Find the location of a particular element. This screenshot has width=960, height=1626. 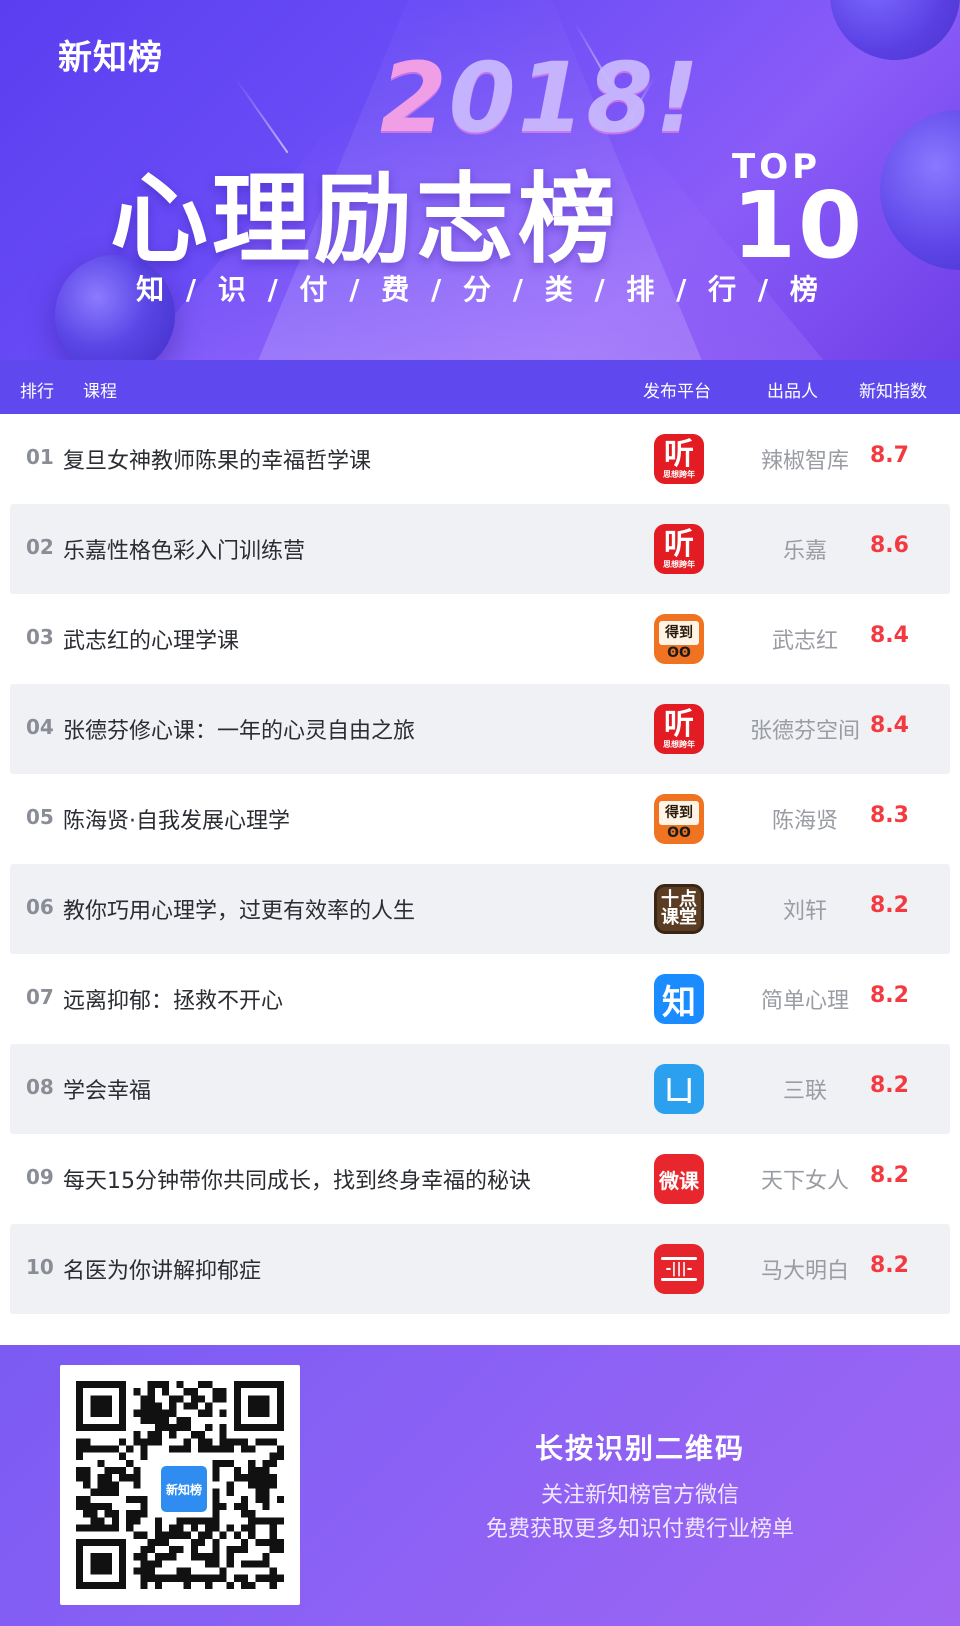

table-row: 09 每天15分钟带你共同成长，找到终身幸福的秘诀 微课 天下女人 8.2 is located at coordinates (480, 1179).